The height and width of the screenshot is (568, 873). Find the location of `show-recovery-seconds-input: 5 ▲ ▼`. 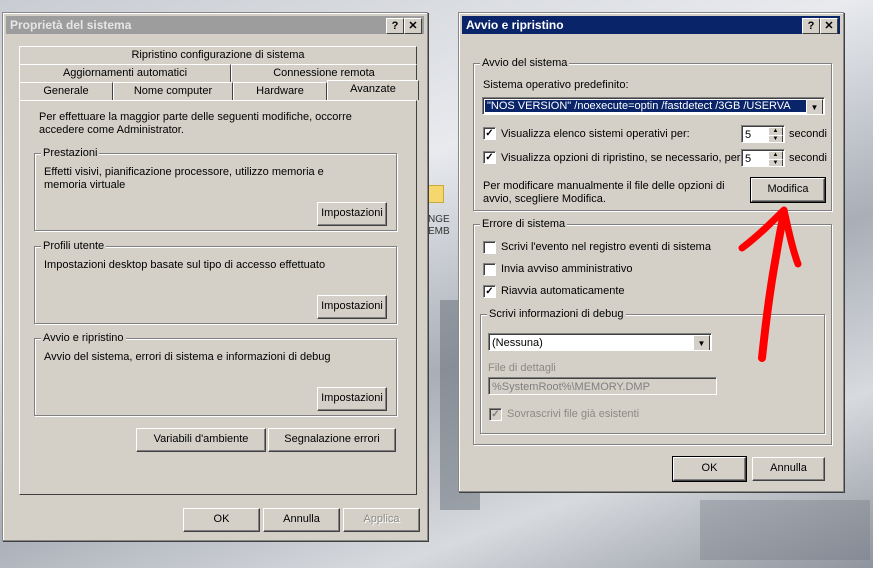

show-recovery-seconds-input: 5 ▲ ▼ is located at coordinates (763, 158).